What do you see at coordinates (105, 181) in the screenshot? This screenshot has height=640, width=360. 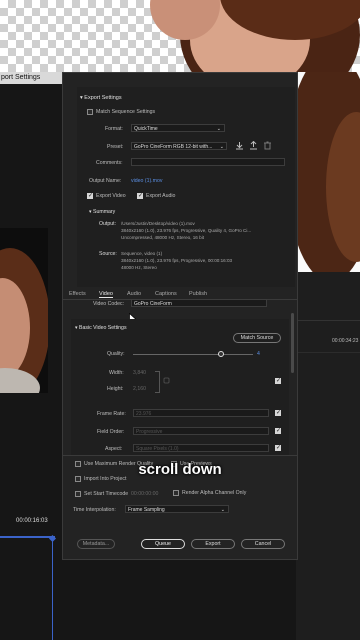 I see `output-name-label: Output Name:` at bounding box center [105, 181].